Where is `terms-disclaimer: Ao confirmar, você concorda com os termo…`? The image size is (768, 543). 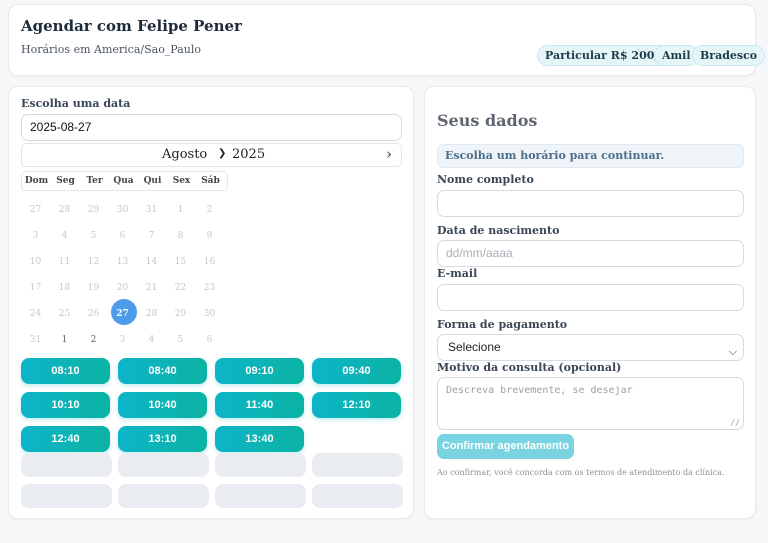 terms-disclaimer: Ao confirmar, você concorda com os termo… is located at coordinates (581, 472).